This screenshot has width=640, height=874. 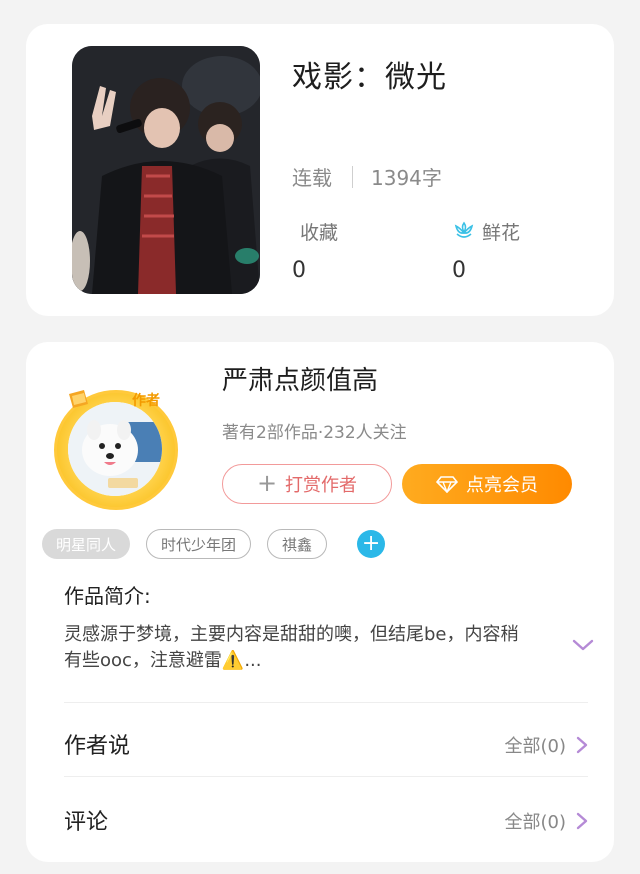 I want to click on author-says-link: 全部(0), so click(x=547, y=745).